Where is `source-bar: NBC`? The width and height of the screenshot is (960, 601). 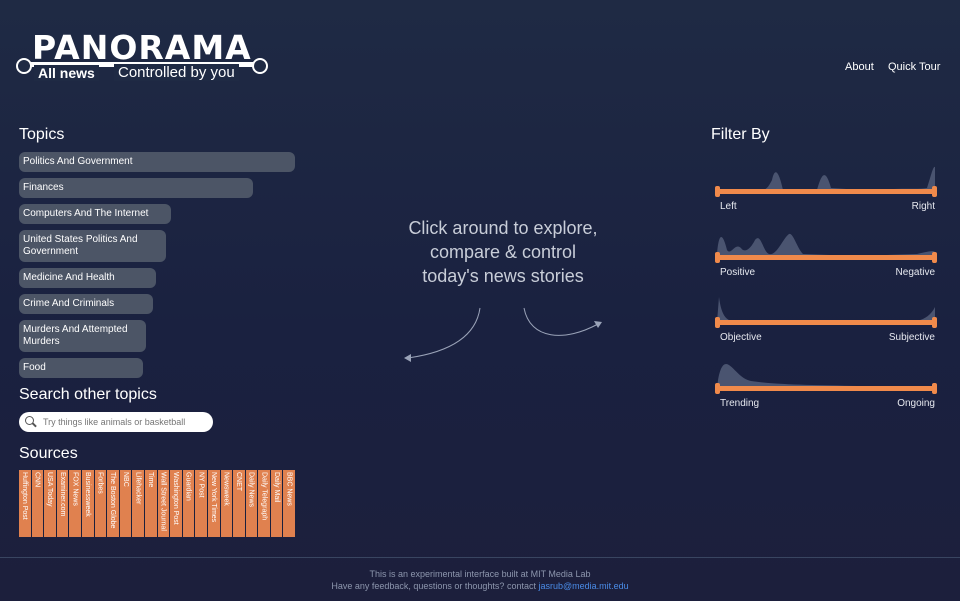 source-bar: NBC is located at coordinates (125, 503).